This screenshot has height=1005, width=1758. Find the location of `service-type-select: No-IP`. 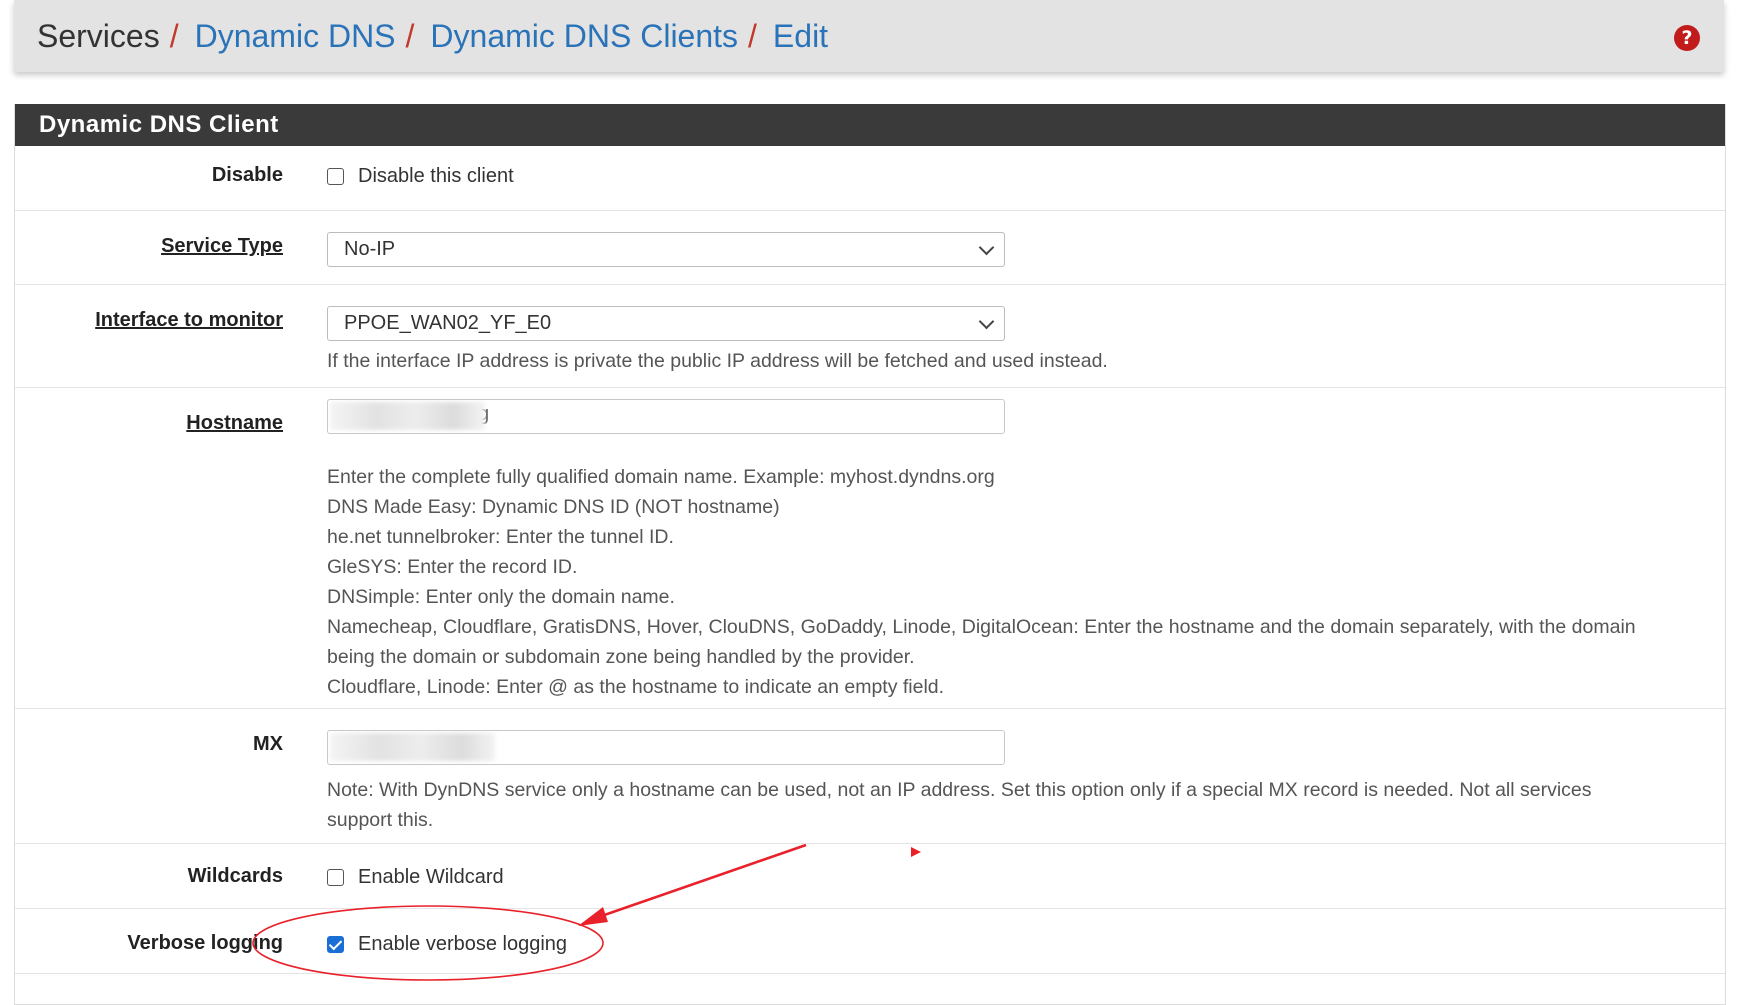

service-type-select: No-IP is located at coordinates (666, 249).